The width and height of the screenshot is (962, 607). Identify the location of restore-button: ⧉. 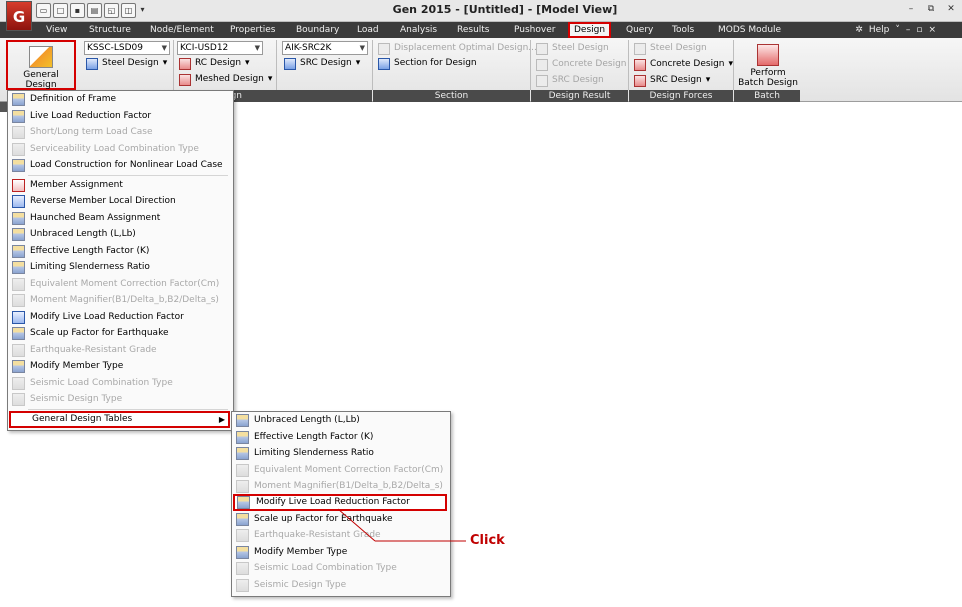
(931, 9).